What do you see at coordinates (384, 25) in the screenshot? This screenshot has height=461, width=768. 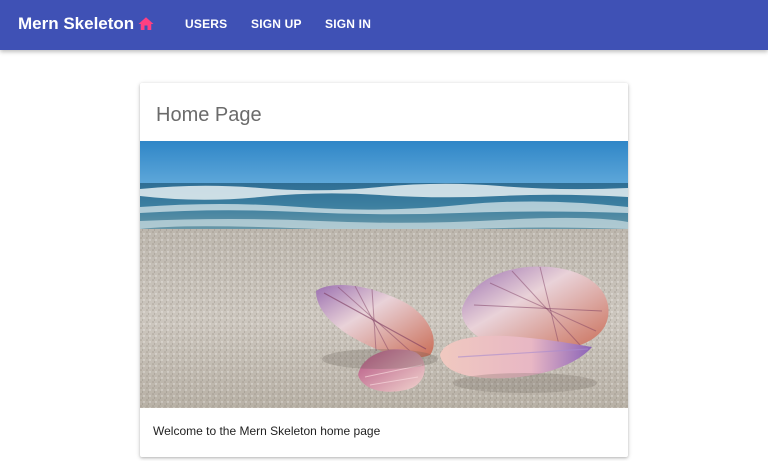 I see `app-bar: Mern Skeleton USERS SIGN UP SIGN IN` at bounding box center [384, 25].